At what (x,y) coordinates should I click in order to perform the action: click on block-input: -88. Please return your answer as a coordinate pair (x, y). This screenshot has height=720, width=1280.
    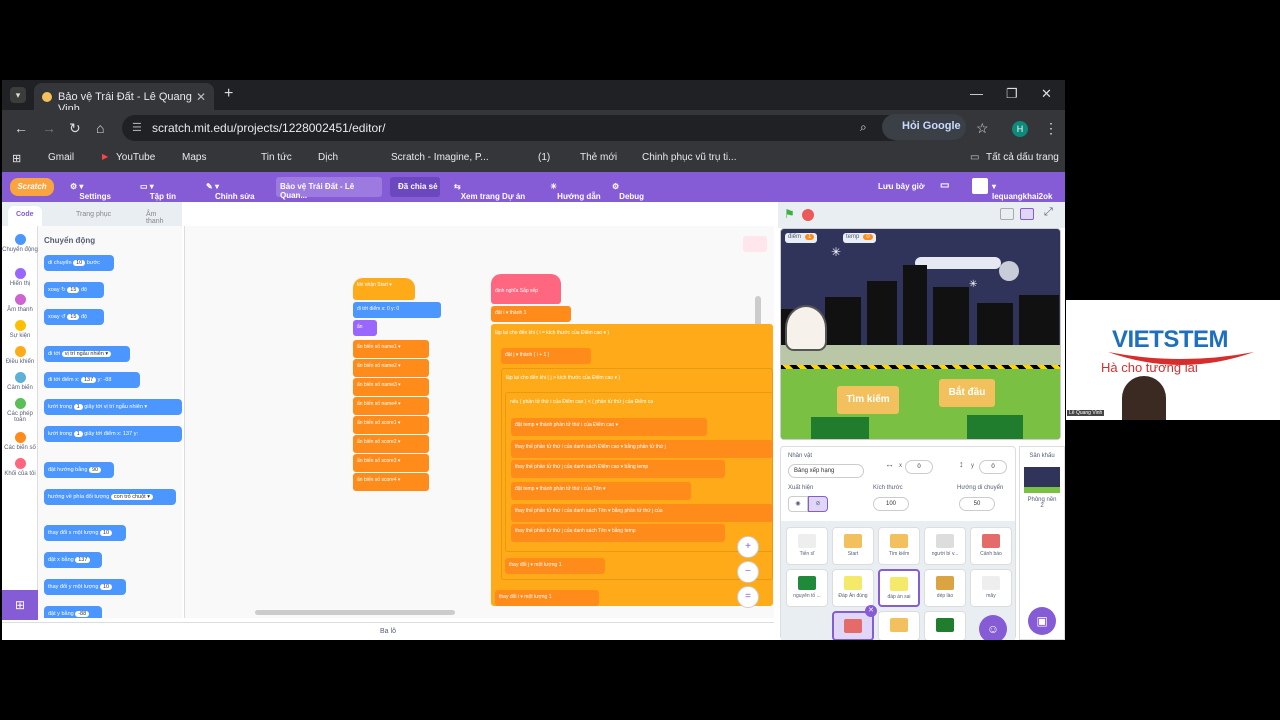
    Looking at the image, I should click on (82, 614).